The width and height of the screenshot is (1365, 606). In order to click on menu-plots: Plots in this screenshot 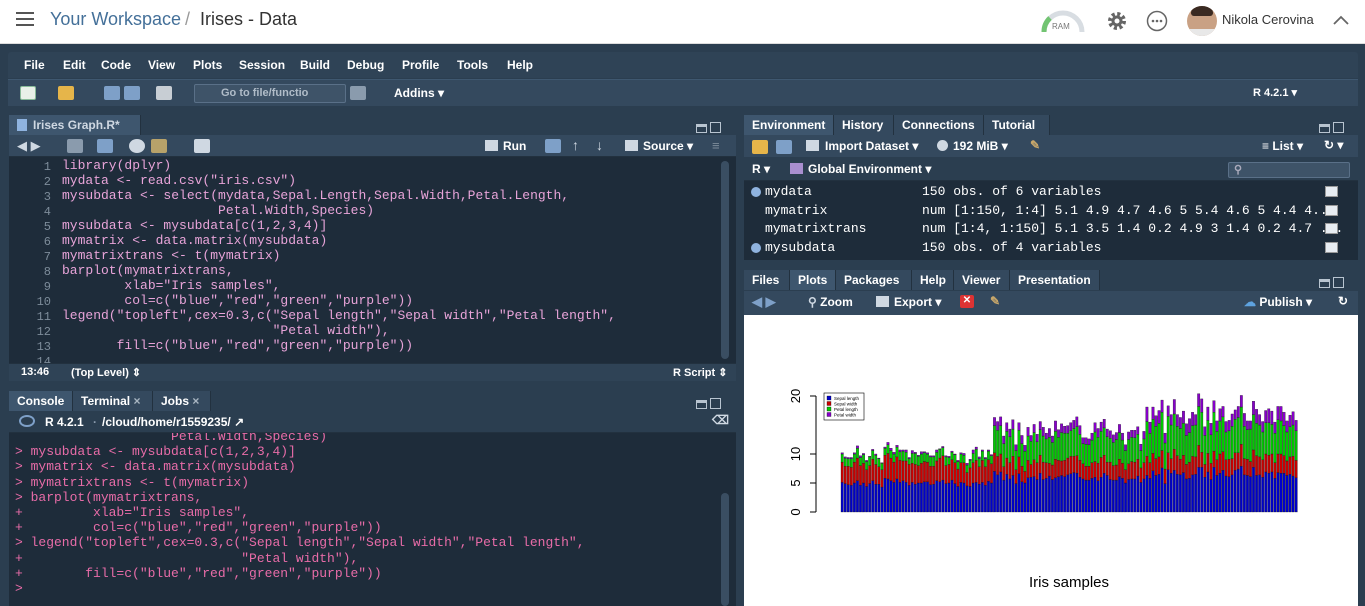, I will do `click(207, 65)`.